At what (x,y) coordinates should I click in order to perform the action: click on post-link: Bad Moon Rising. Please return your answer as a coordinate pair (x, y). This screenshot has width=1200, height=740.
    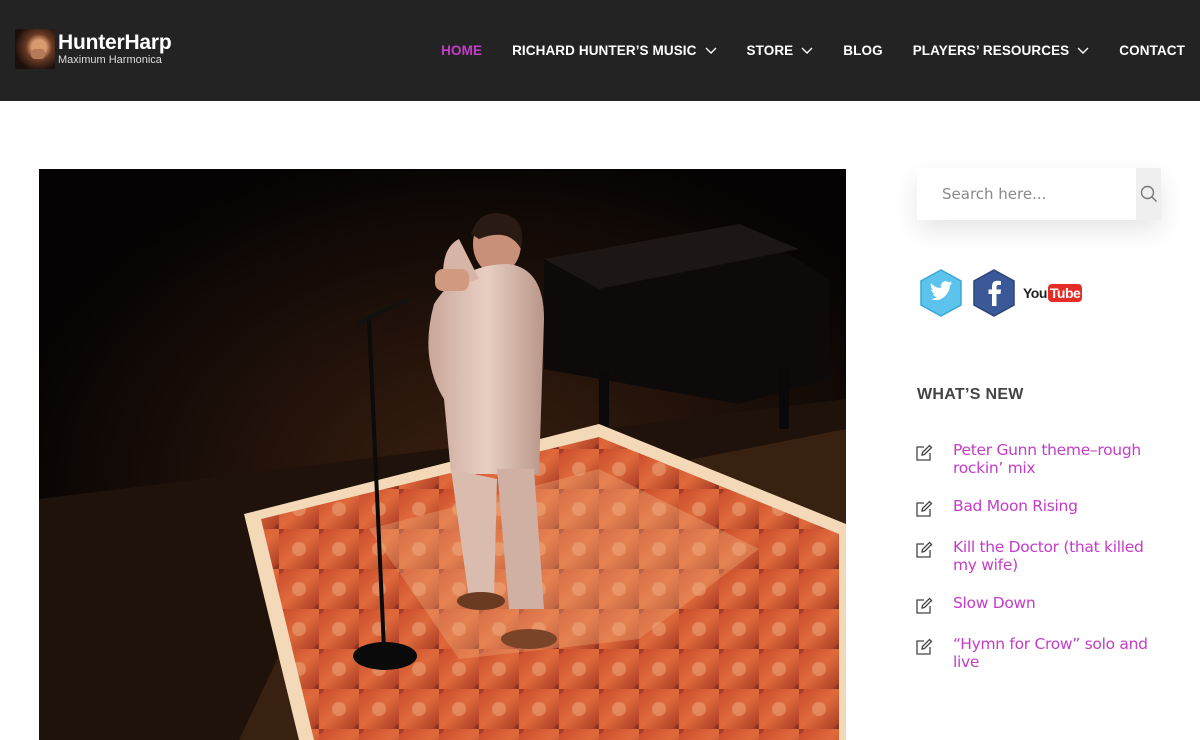
    Looking at the image, I should click on (1015, 506).